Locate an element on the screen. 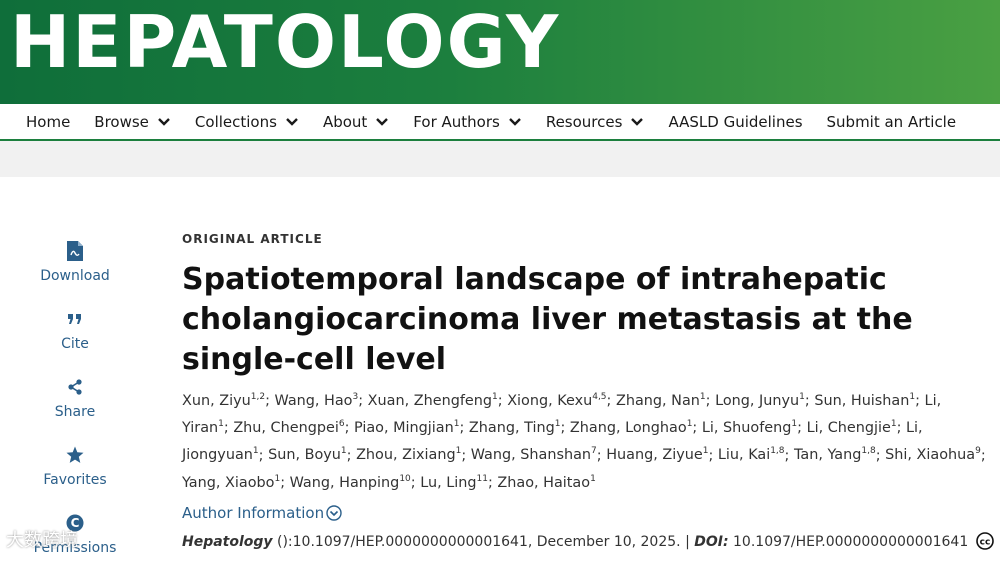 The height and width of the screenshot is (580, 1000). author-name: Li, Chengjie1 is located at coordinates (852, 427).